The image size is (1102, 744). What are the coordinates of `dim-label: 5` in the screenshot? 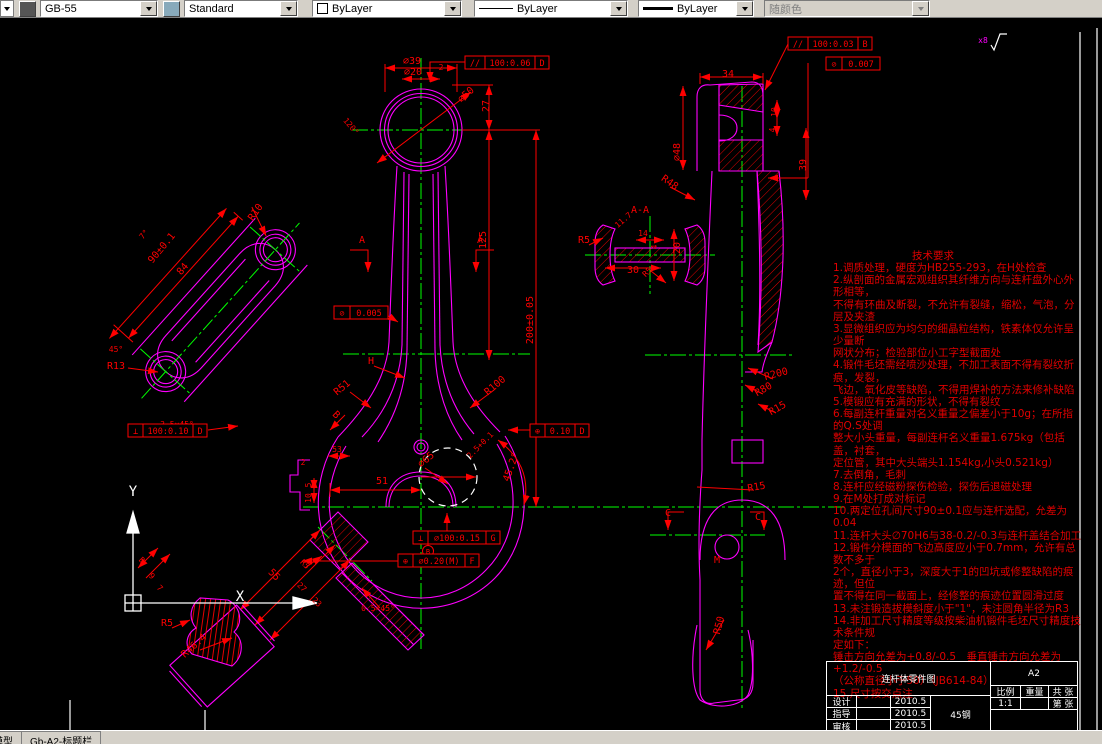 It's located at (308, 484).